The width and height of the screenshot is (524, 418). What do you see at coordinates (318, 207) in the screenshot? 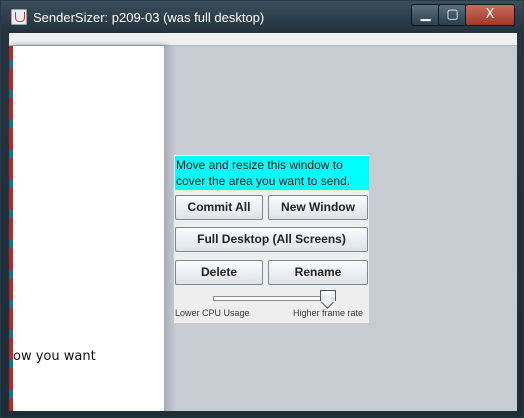
I see `new-window-button: New Window` at bounding box center [318, 207].